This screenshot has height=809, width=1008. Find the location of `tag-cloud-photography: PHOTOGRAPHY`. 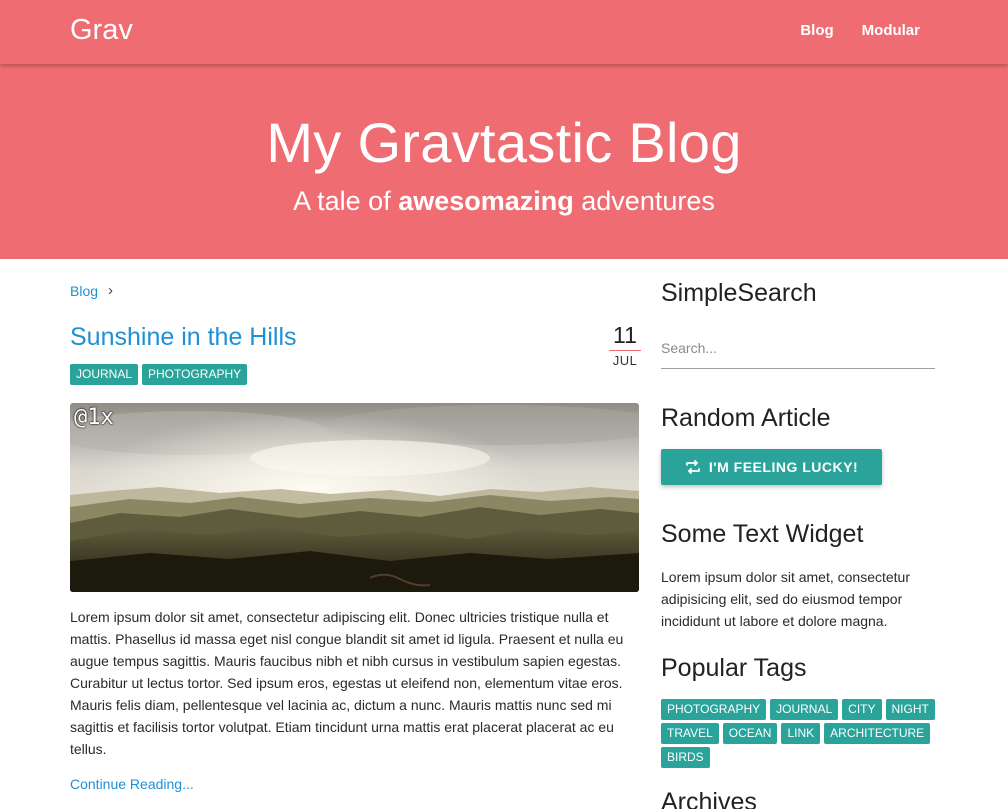

tag-cloud-photography: PHOTOGRAPHY is located at coordinates (714, 709).